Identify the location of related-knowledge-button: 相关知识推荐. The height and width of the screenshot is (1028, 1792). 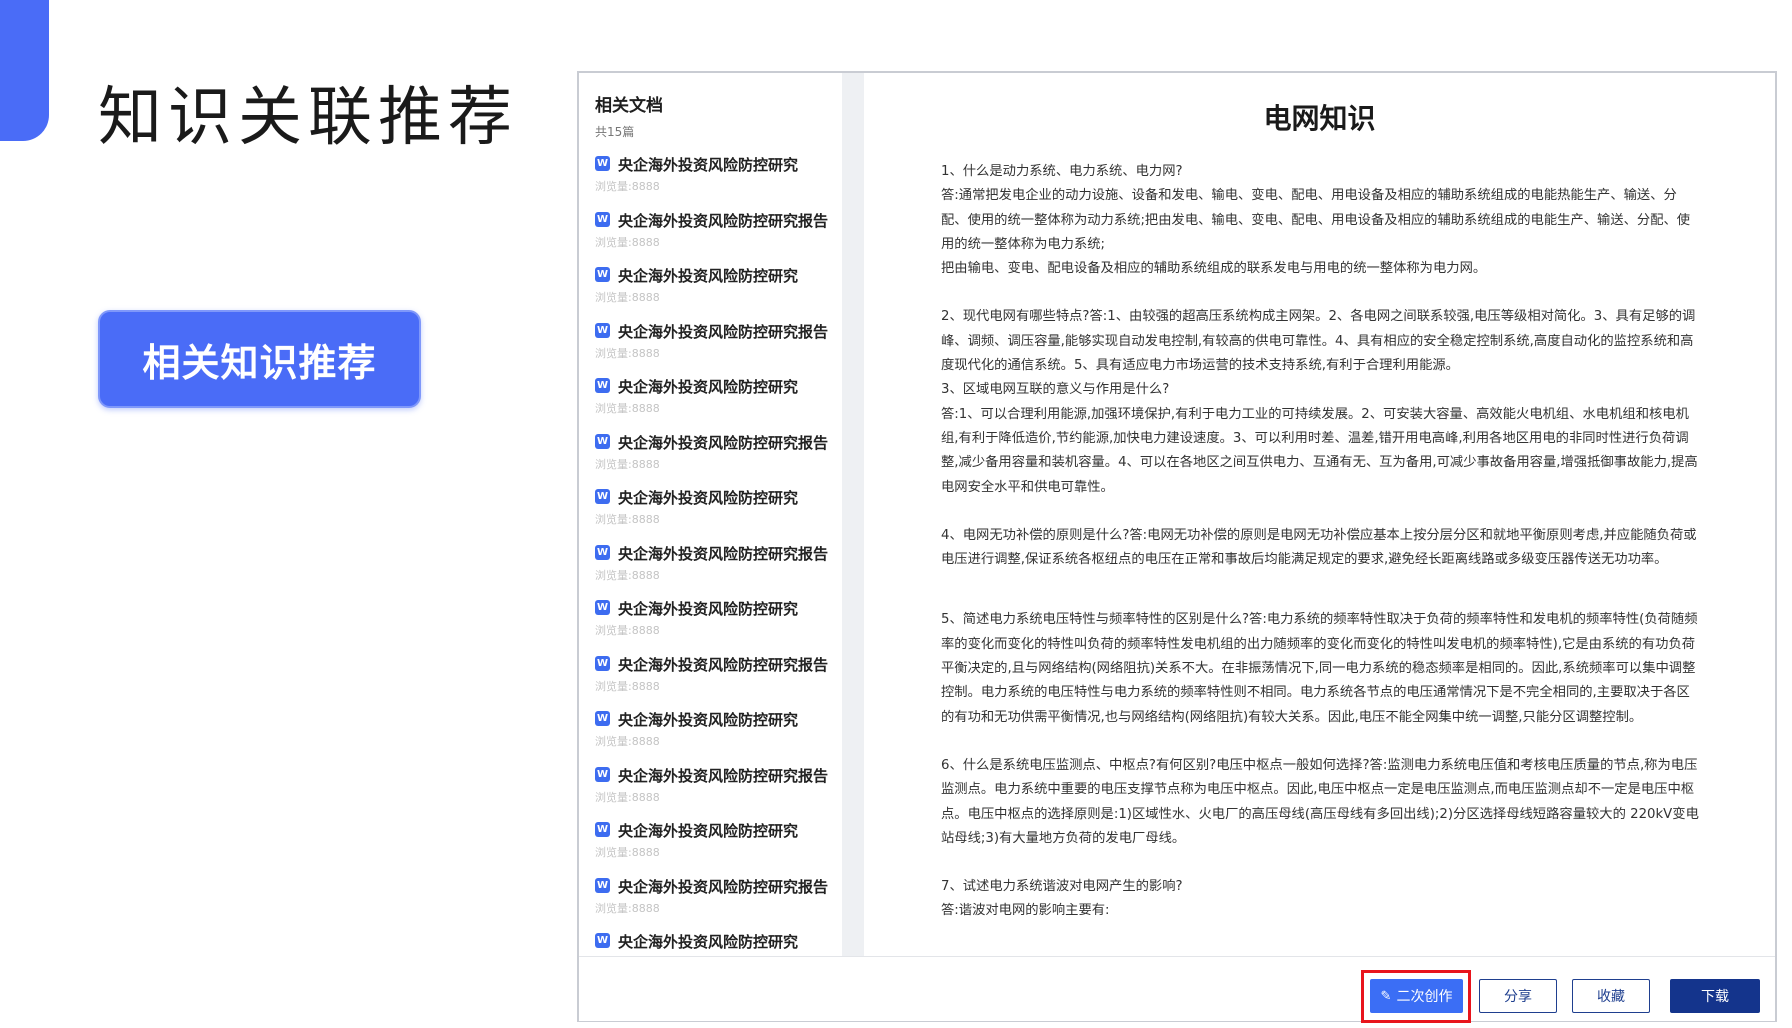
(259, 359).